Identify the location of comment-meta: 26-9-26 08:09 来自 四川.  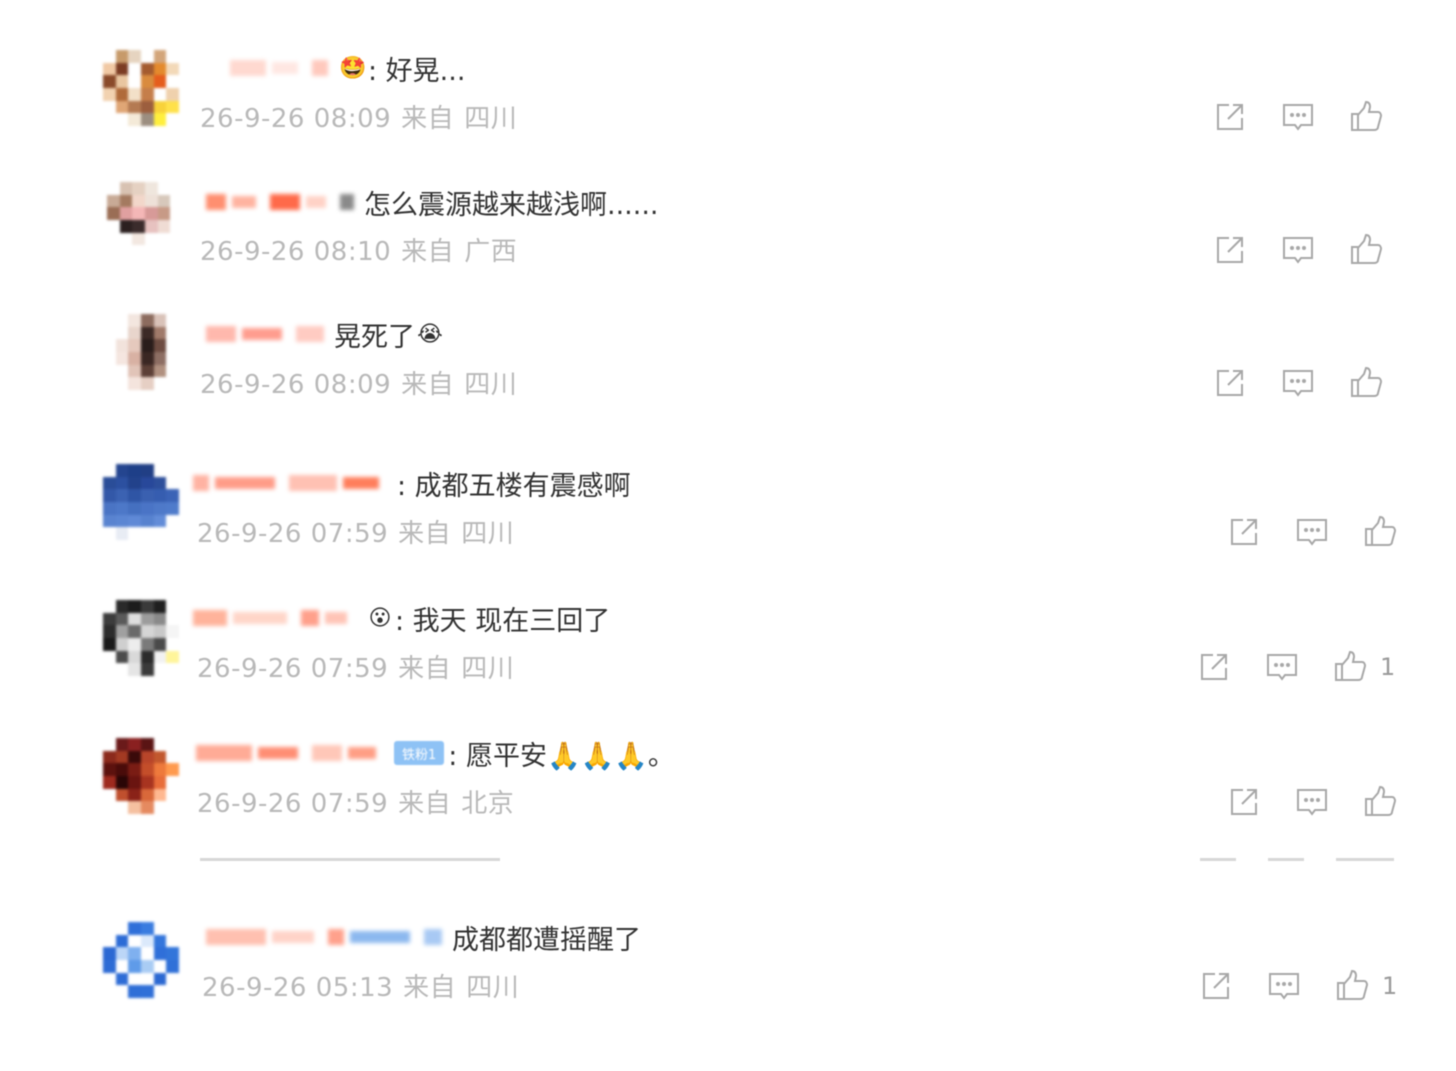
(358, 382).